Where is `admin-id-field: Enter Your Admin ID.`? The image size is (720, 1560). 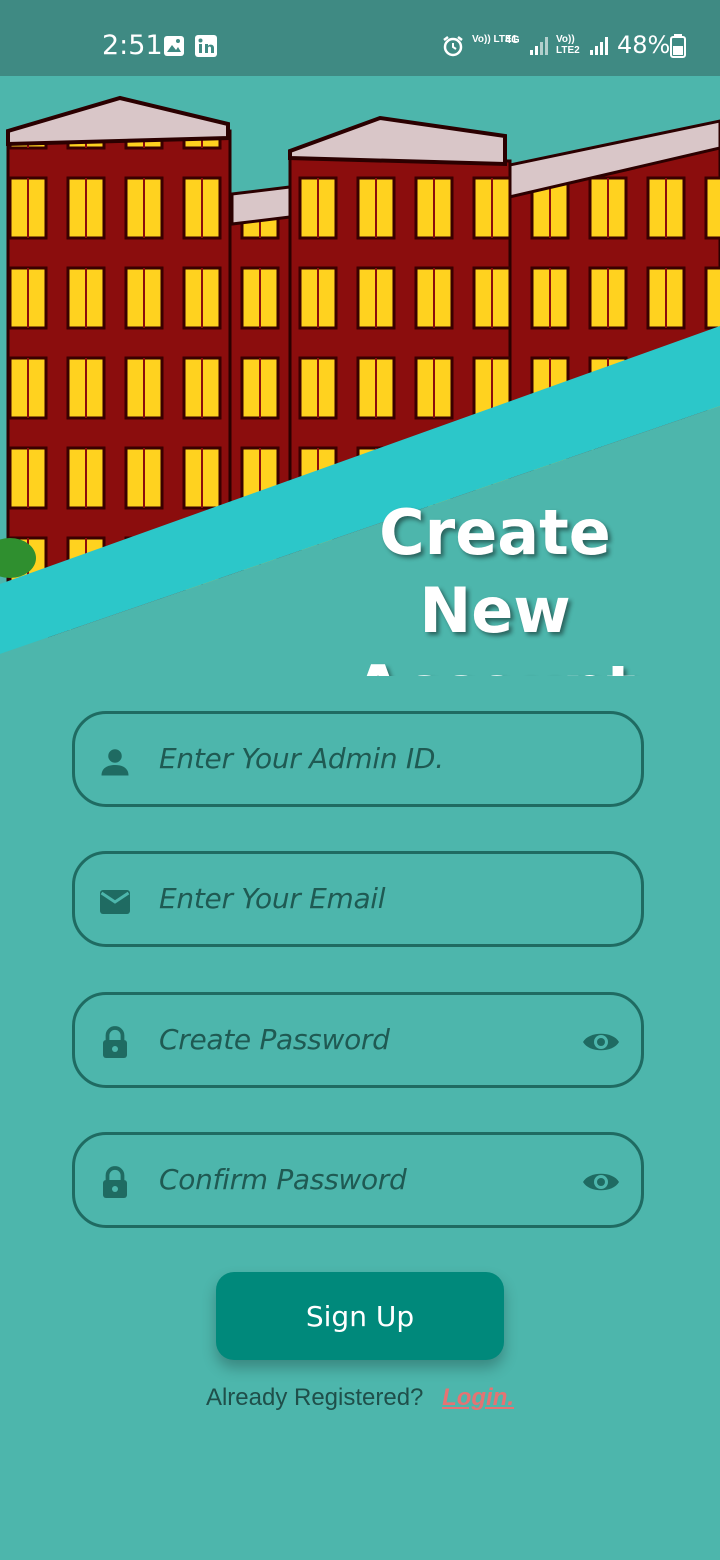
admin-id-field: Enter Your Admin ID. is located at coordinates (358, 759).